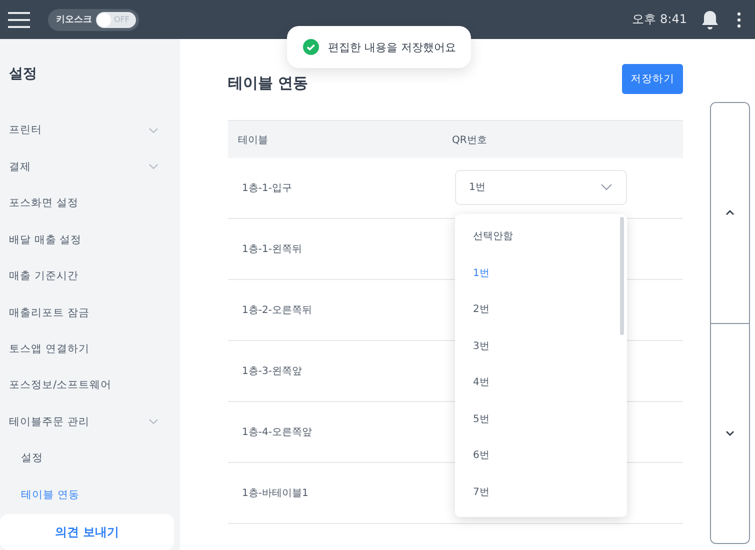 Image resolution: width=755 pixels, height=550 pixels. What do you see at coordinates (90, 422) in the screenshot?
I see `sidebar-item: 테이블주문 관리` at bounding box center [90, 422].